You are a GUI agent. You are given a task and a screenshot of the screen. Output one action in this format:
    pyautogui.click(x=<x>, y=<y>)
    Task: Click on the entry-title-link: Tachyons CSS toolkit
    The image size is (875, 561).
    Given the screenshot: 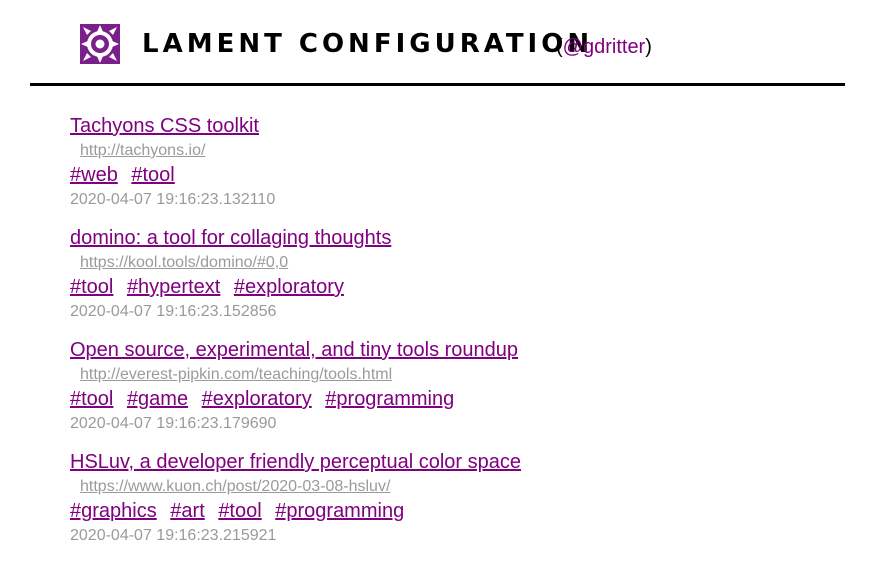 What is the action you would take?
    pyautogui.click(x=450, y=126)
    